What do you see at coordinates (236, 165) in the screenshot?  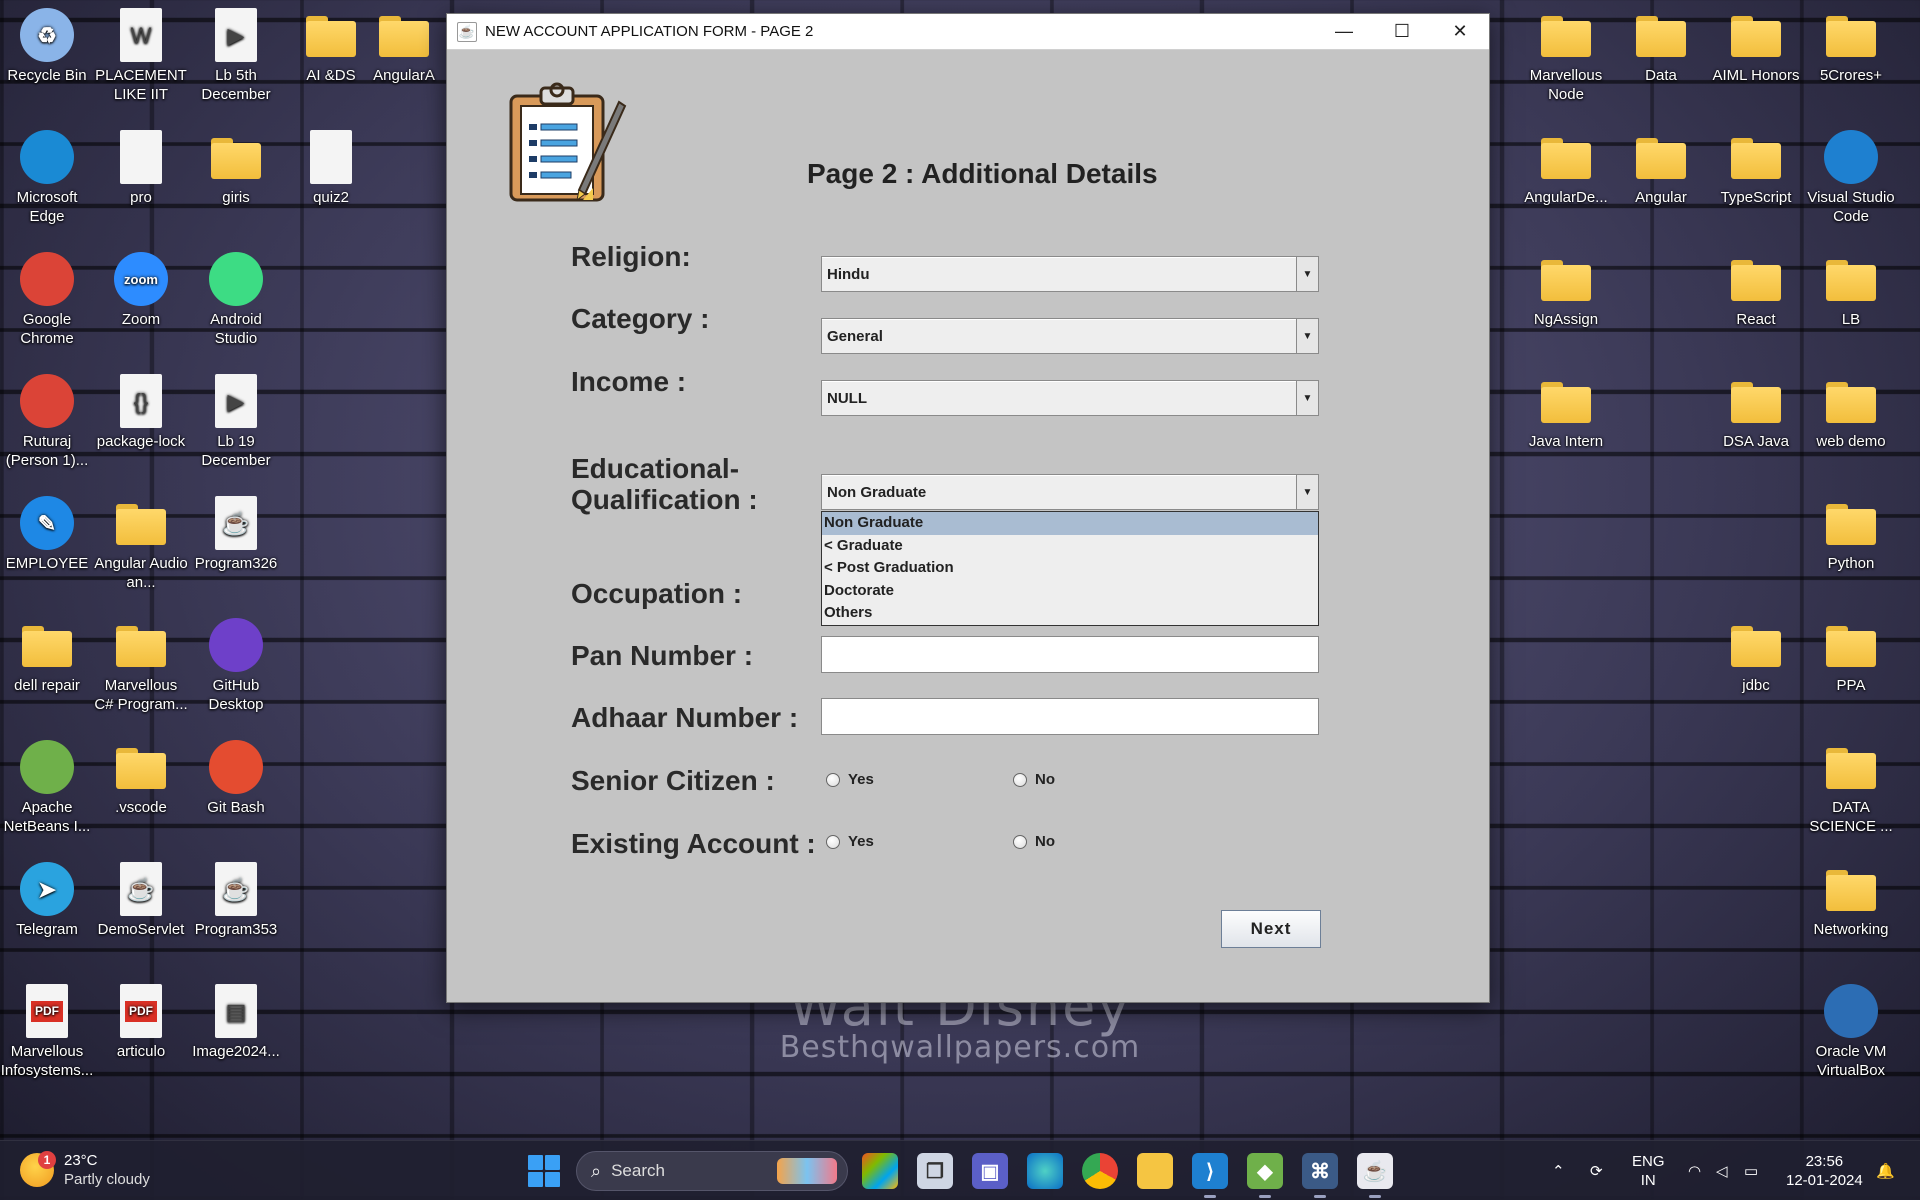 I see `desktop-icon: giris` at bounding box center [236, 165].